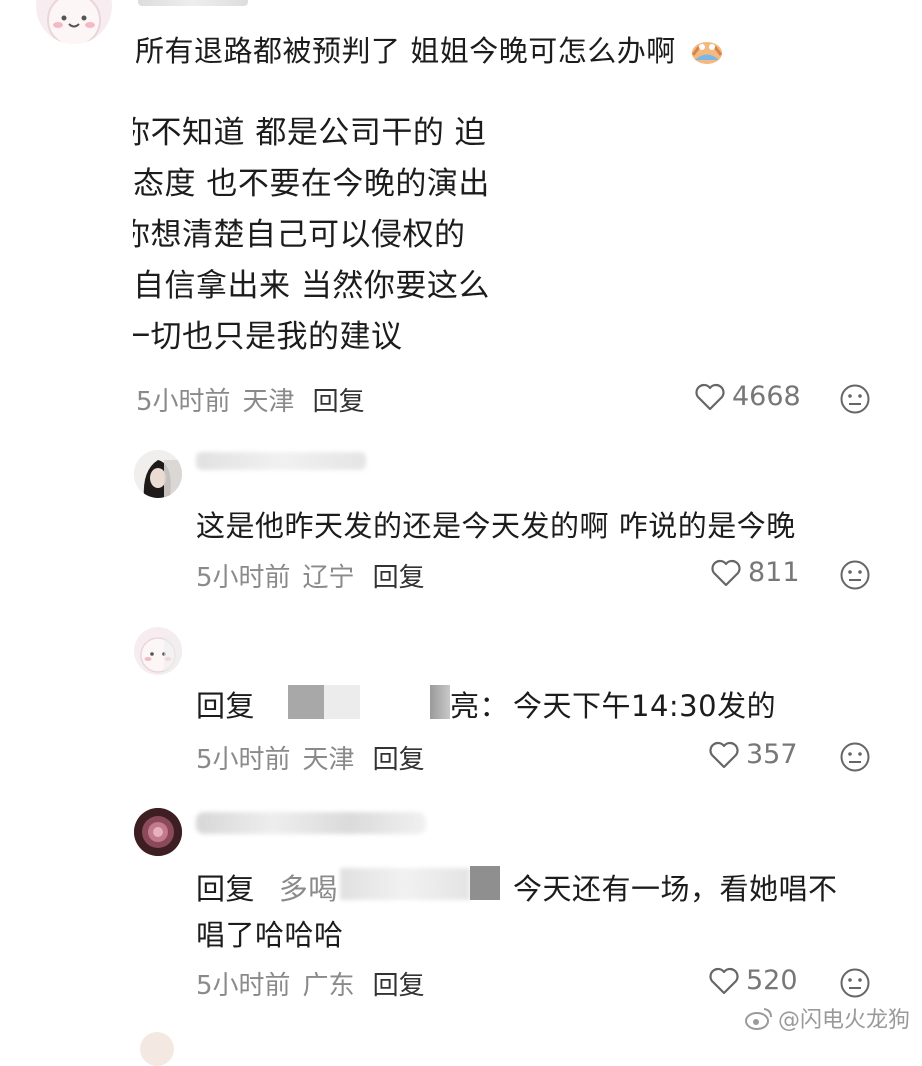  What do you see at coordinates (328, 986) in the screenshot?
I see `location: 广东` at bounding box center [328, 986].